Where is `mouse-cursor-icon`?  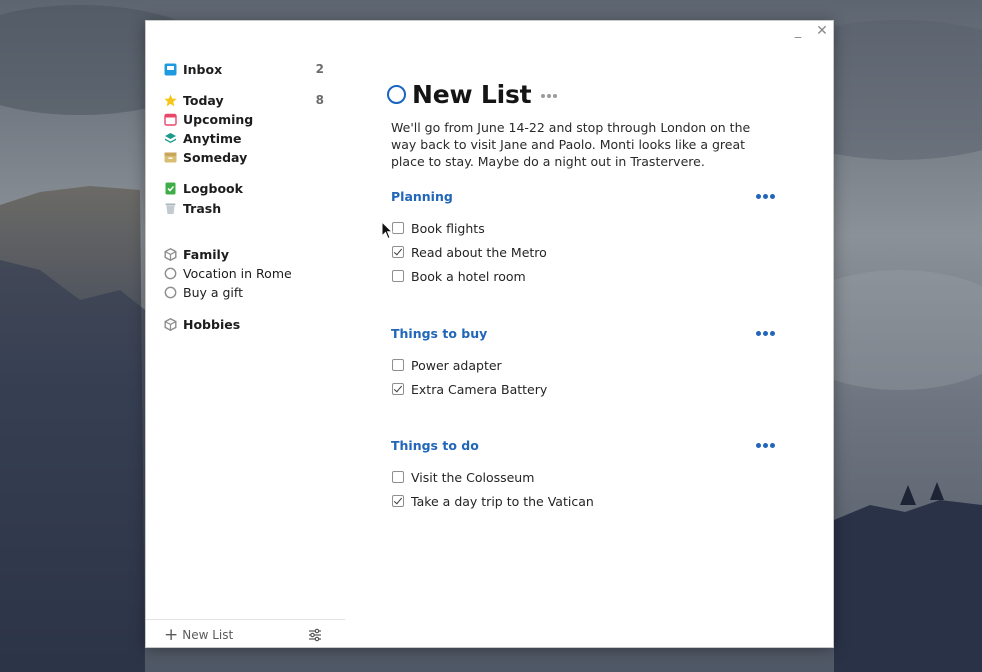 mouse-cursor-icon is located at coordinates (387, 230).